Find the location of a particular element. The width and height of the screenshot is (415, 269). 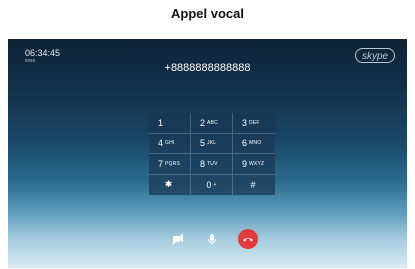

key-digit: 5 is located at coordinates (203, 143).